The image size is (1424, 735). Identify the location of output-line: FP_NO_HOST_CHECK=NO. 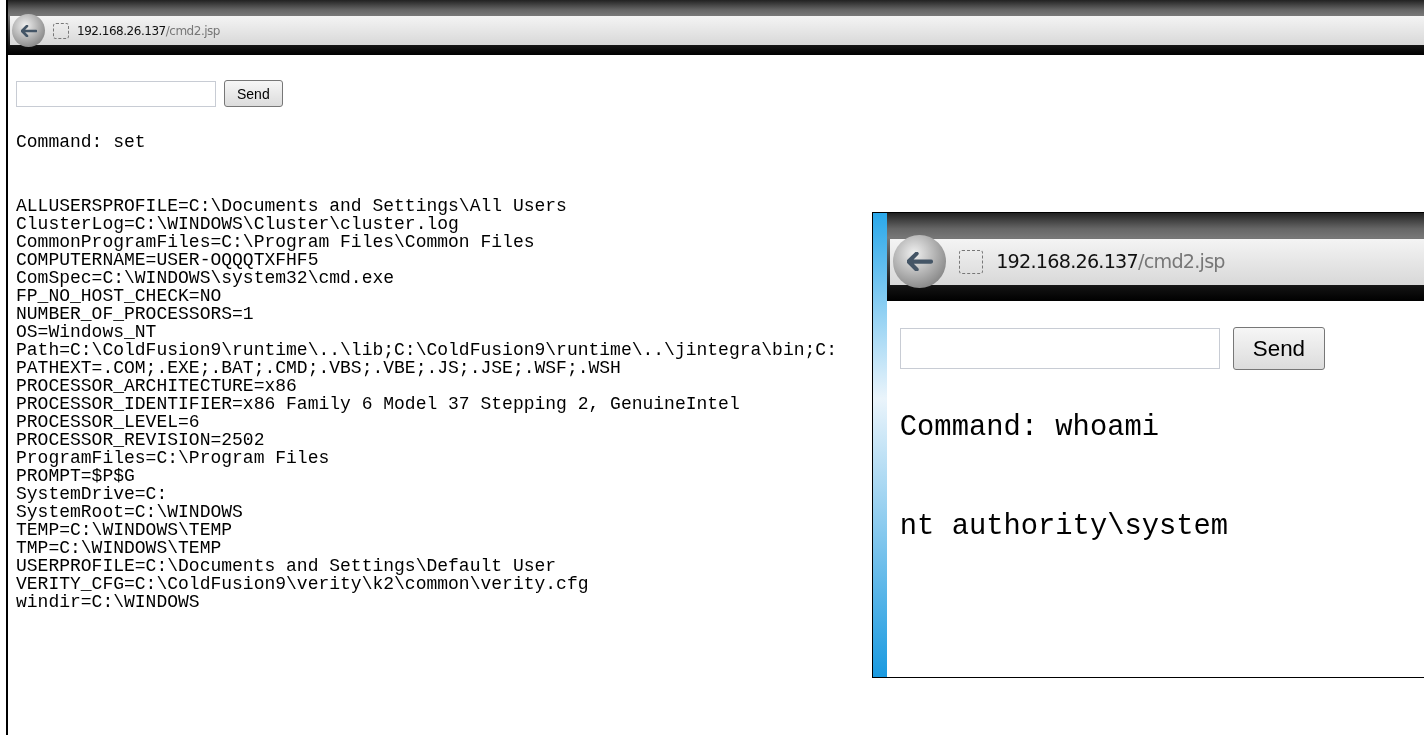
(119, 296).